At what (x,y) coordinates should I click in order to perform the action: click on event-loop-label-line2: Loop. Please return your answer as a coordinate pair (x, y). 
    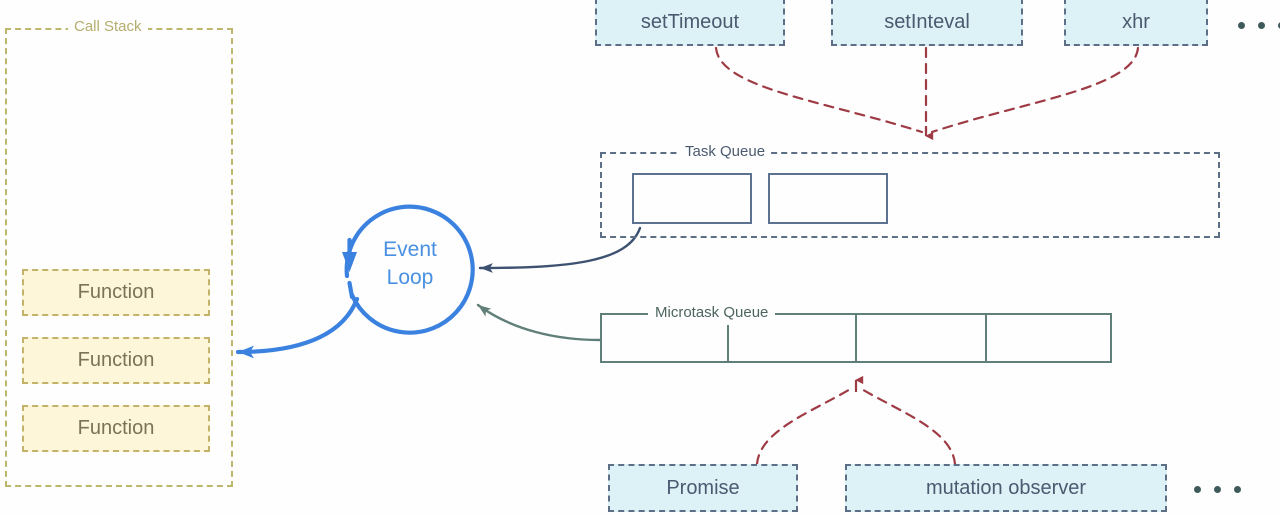
    Looking at the image, I should click on (410, 277).